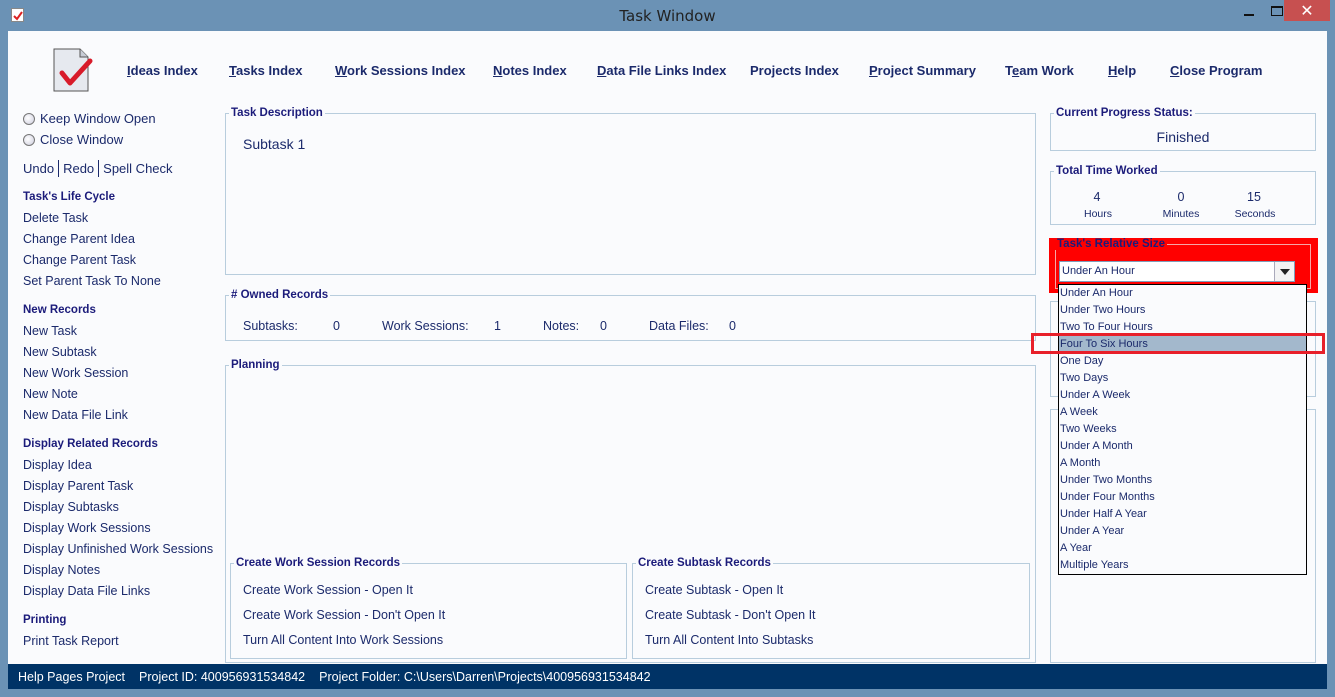 The image size is (1335, 697). What do you see at coordinates (45, 620) in the screenshot?
I see `section-heading-printing: Printing` at bounding box center [45, 620].